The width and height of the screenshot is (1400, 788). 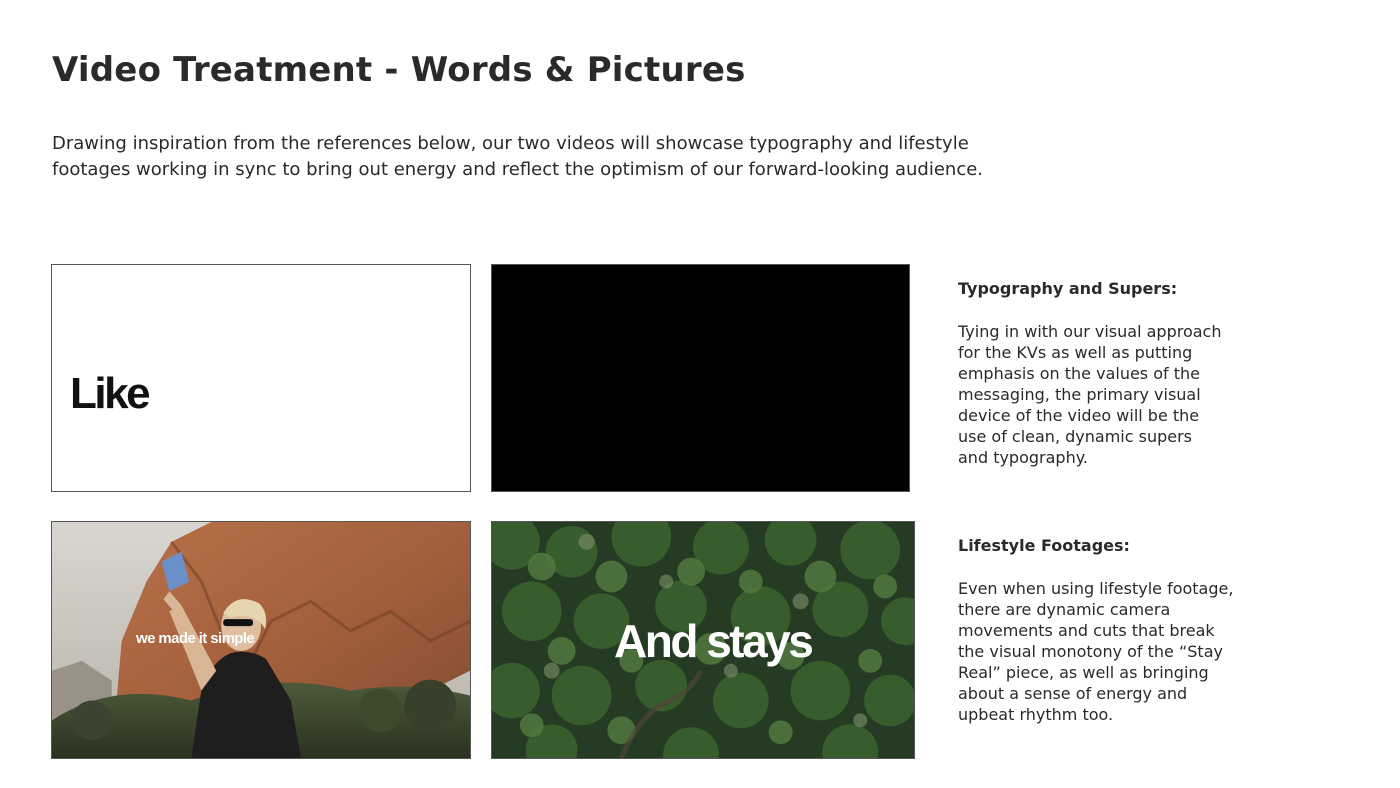 What do you see at coordinates (700, 378) in the screenshot?
I see `reference-frame-black` at bounding box center [700, 378].